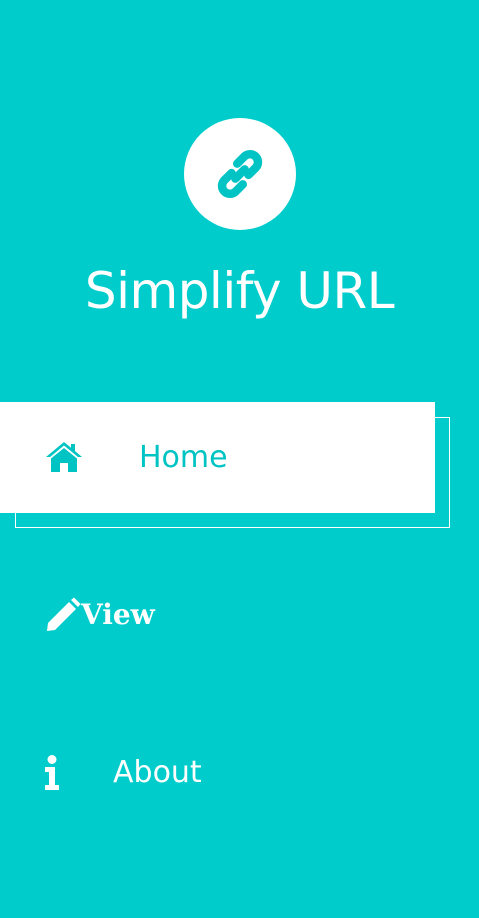  I want to click on nav-item-about: About, so click(217, 775).